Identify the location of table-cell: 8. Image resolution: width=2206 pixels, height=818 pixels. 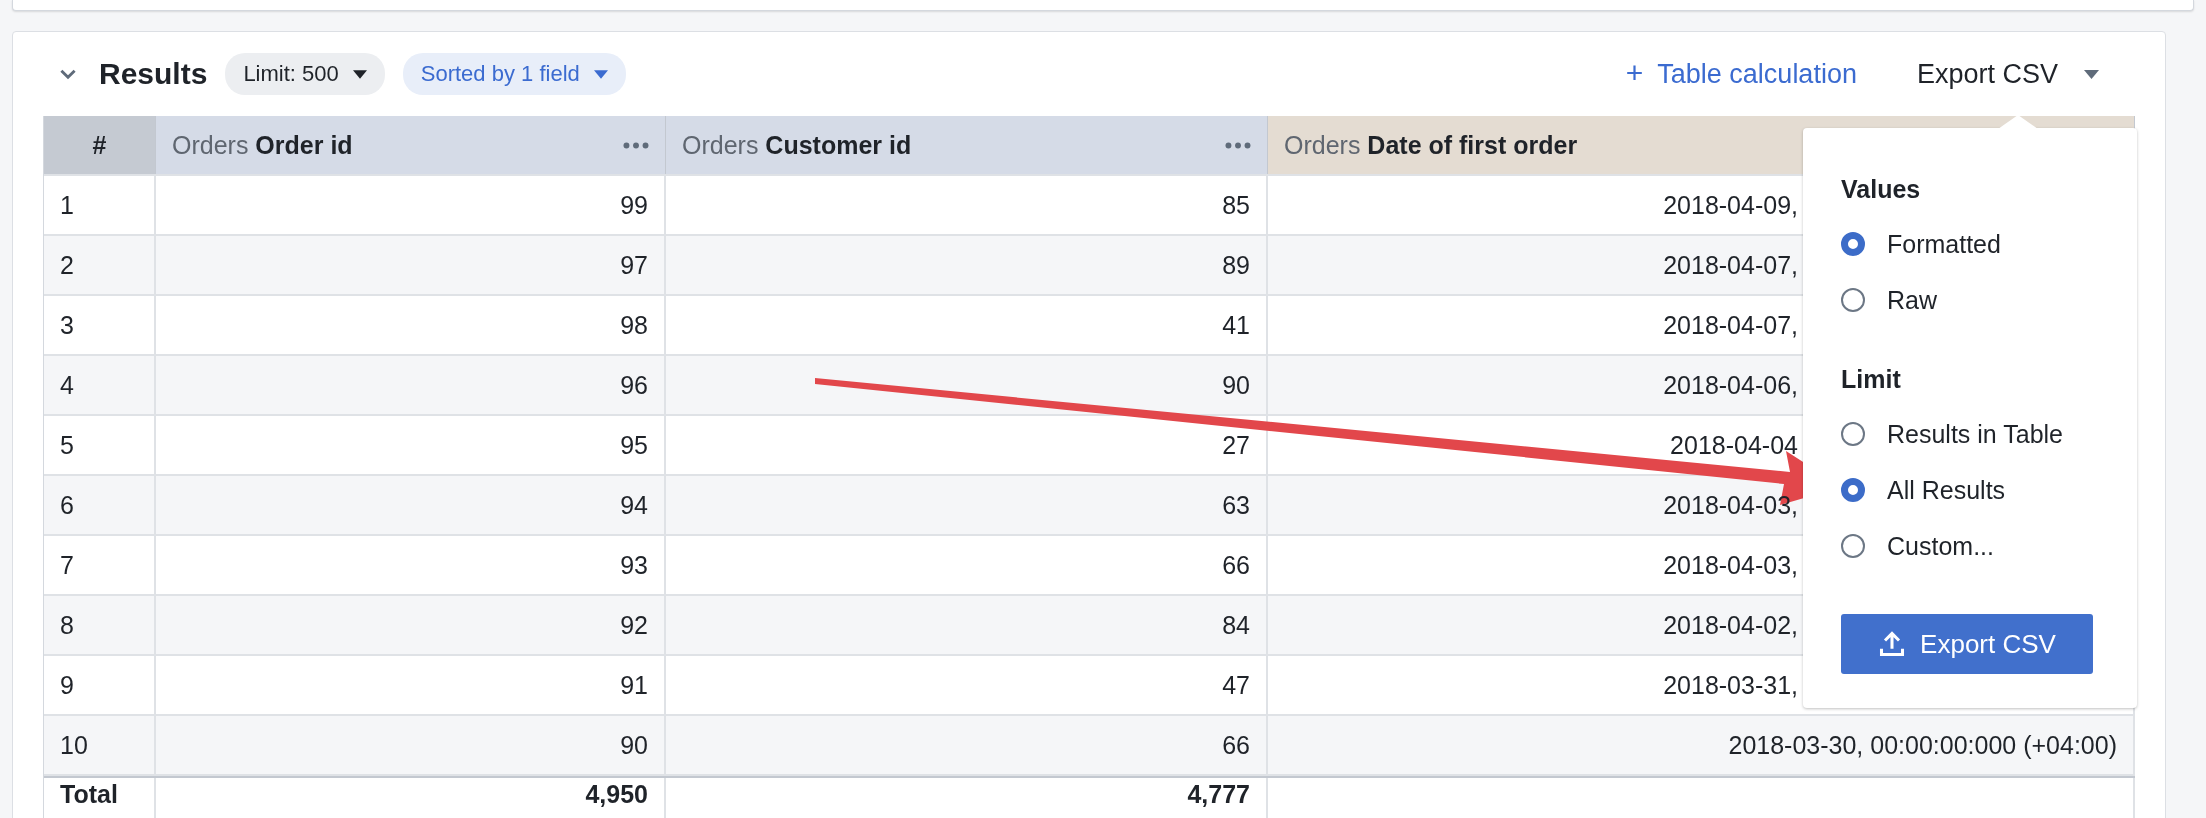
(100, 625).